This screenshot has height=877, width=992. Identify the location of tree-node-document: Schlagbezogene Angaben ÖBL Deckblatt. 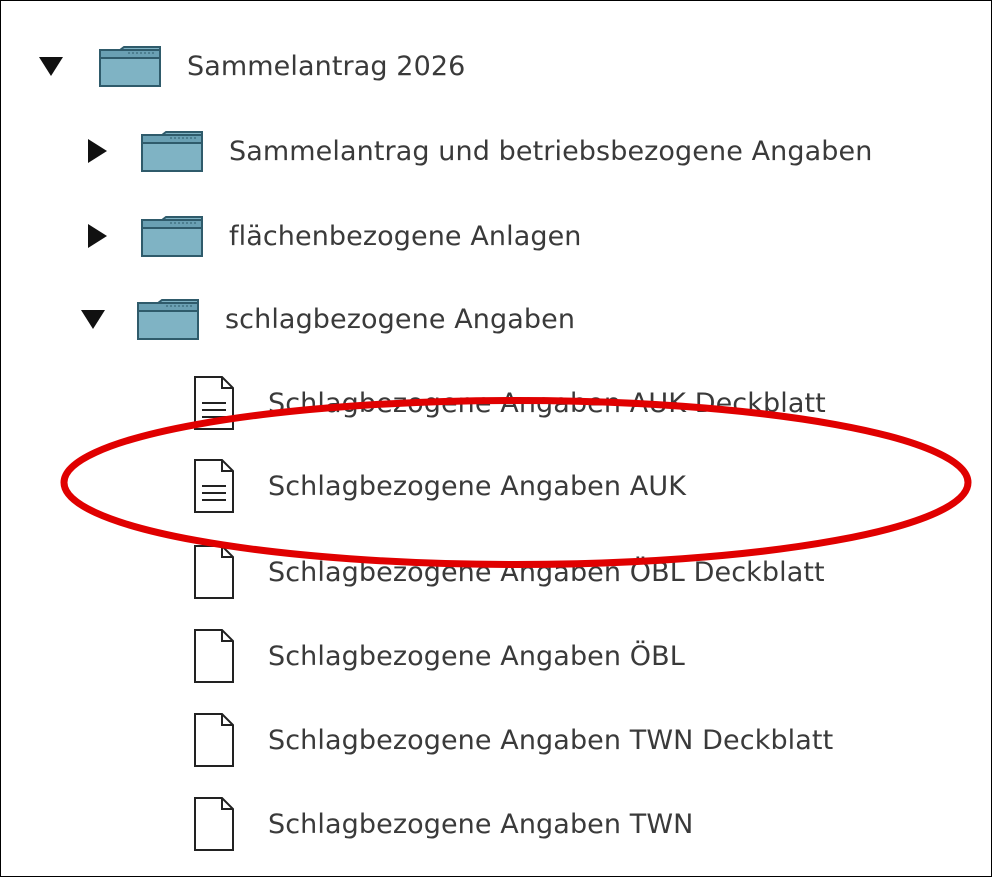
(508, 572).